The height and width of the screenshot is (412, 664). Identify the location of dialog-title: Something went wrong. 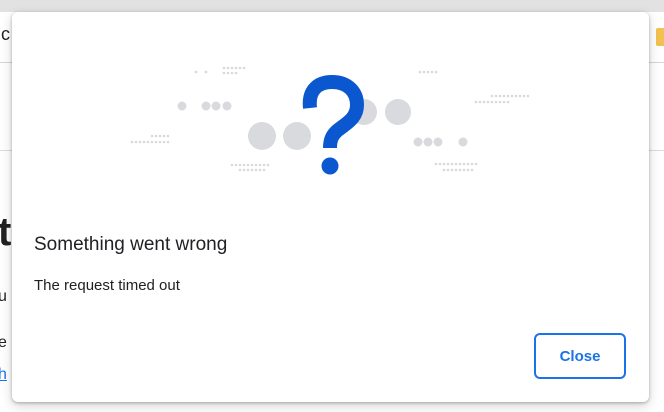
(131, 244).